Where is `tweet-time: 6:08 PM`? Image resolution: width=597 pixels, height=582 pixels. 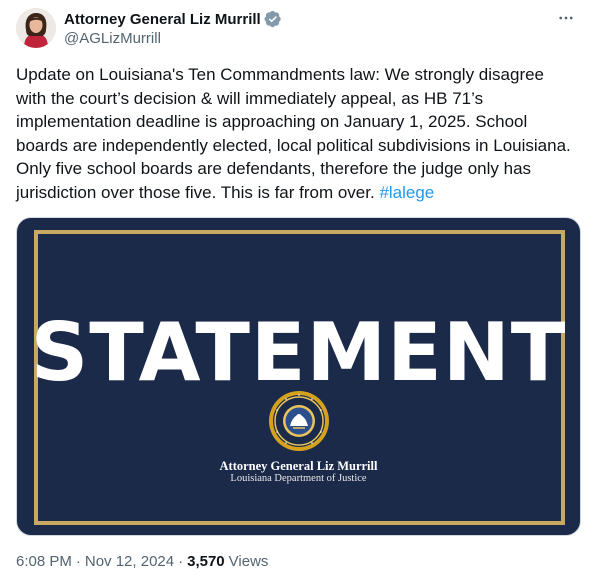
tweet-time: 6:08 PM is located at coordinates (44, 561).